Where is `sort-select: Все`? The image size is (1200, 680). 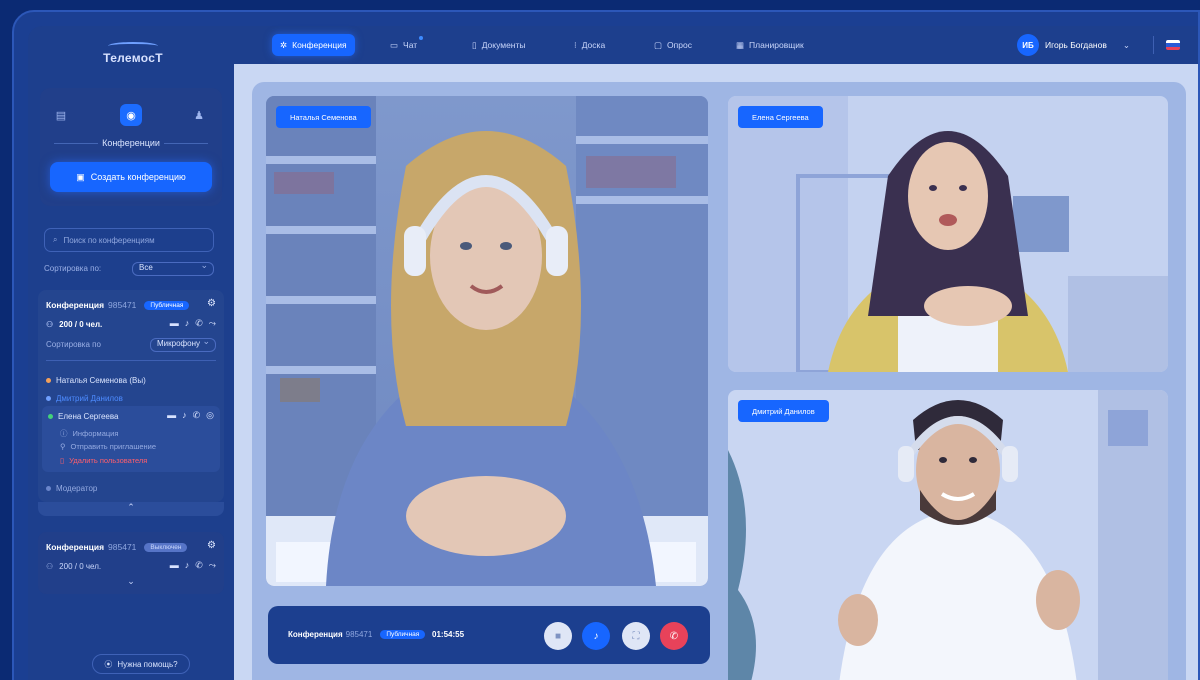 sort-select: Все is located at coordinates (173, 268).